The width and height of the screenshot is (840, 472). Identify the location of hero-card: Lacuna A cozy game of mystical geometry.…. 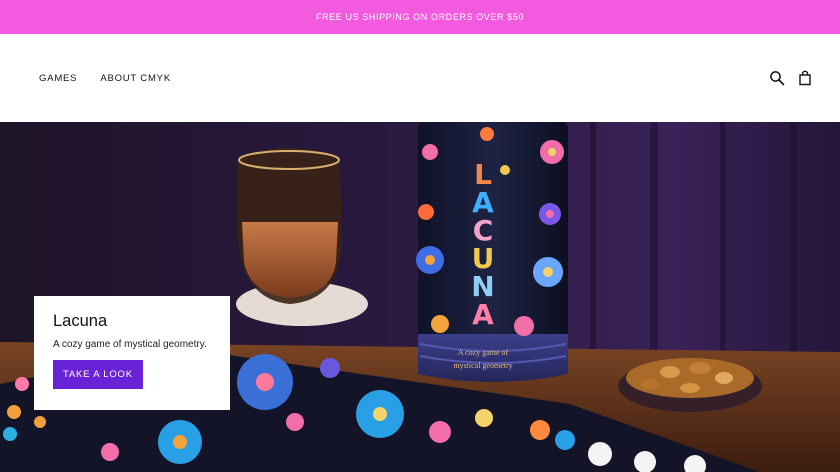
(132, 353).